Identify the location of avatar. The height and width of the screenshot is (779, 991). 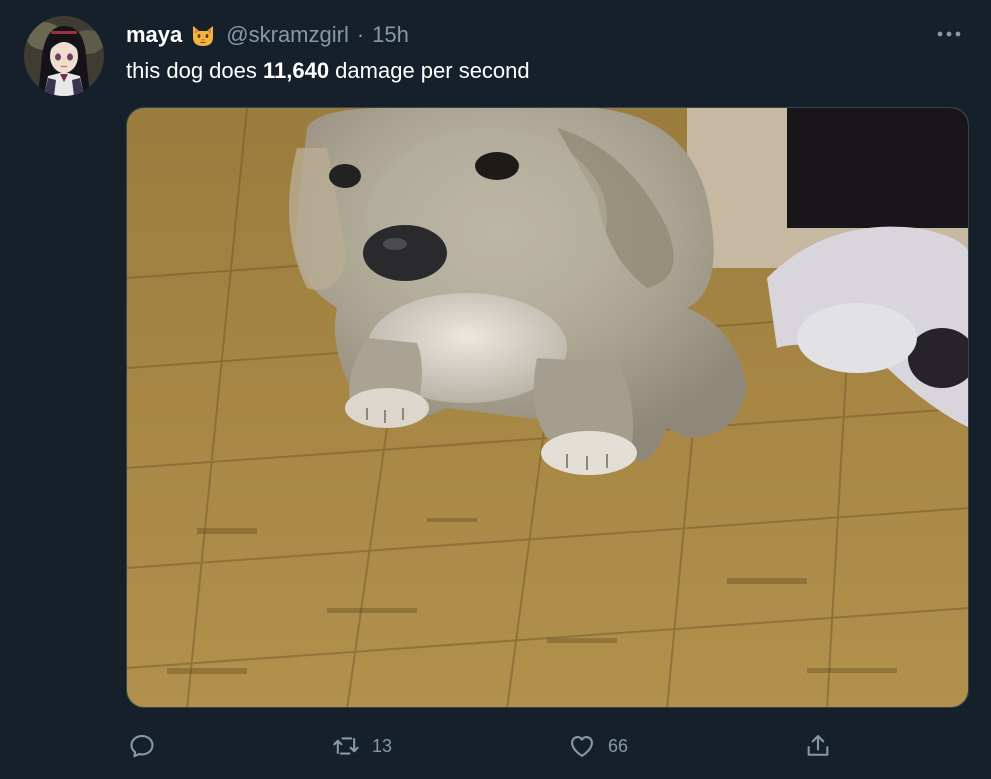
(64, 56).